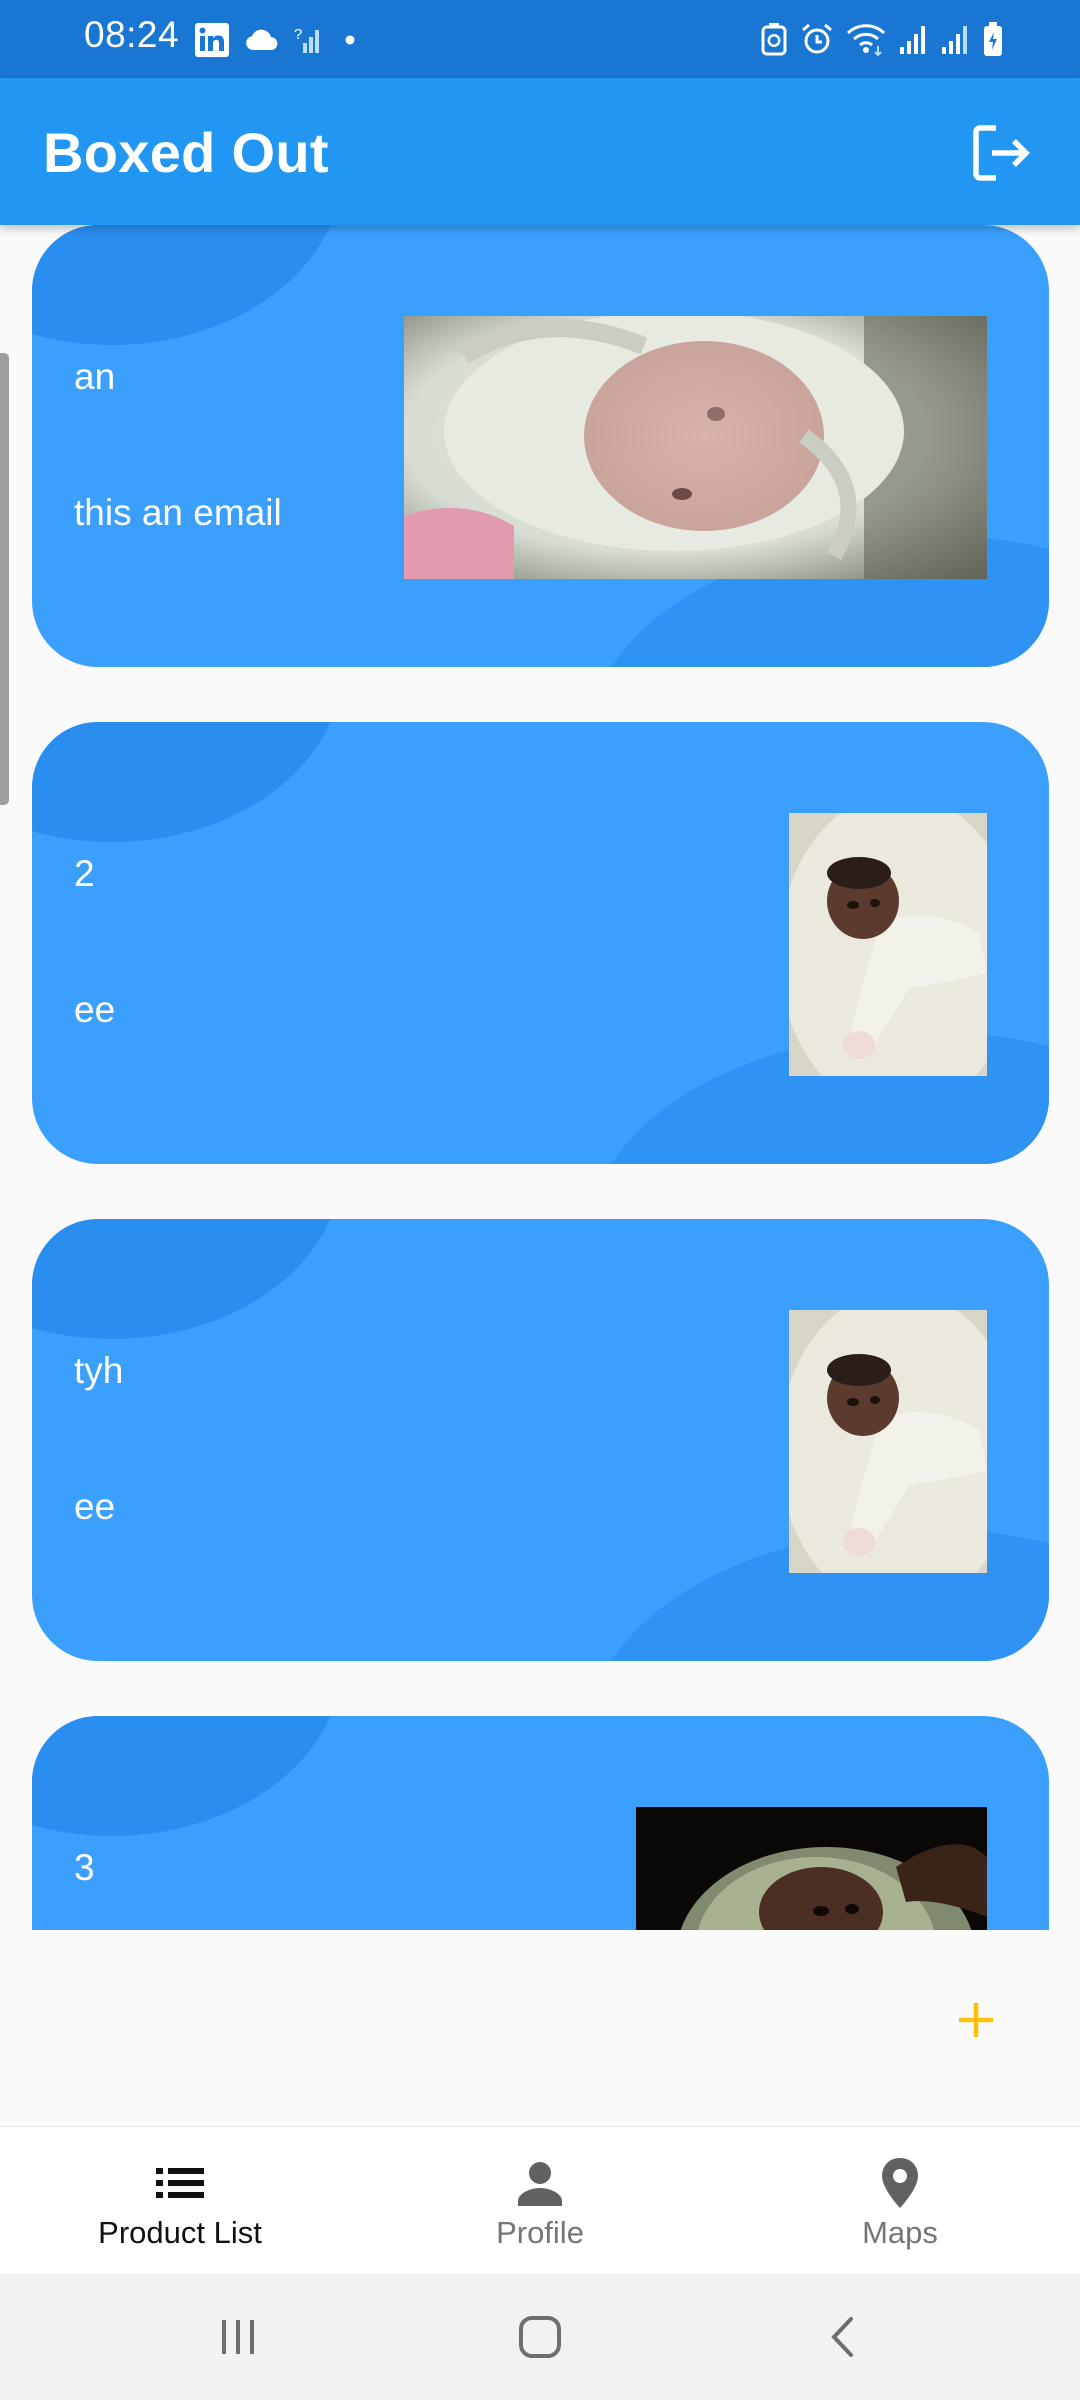  I want to click on nav-label-maps: Maps, so click(900, 2232).